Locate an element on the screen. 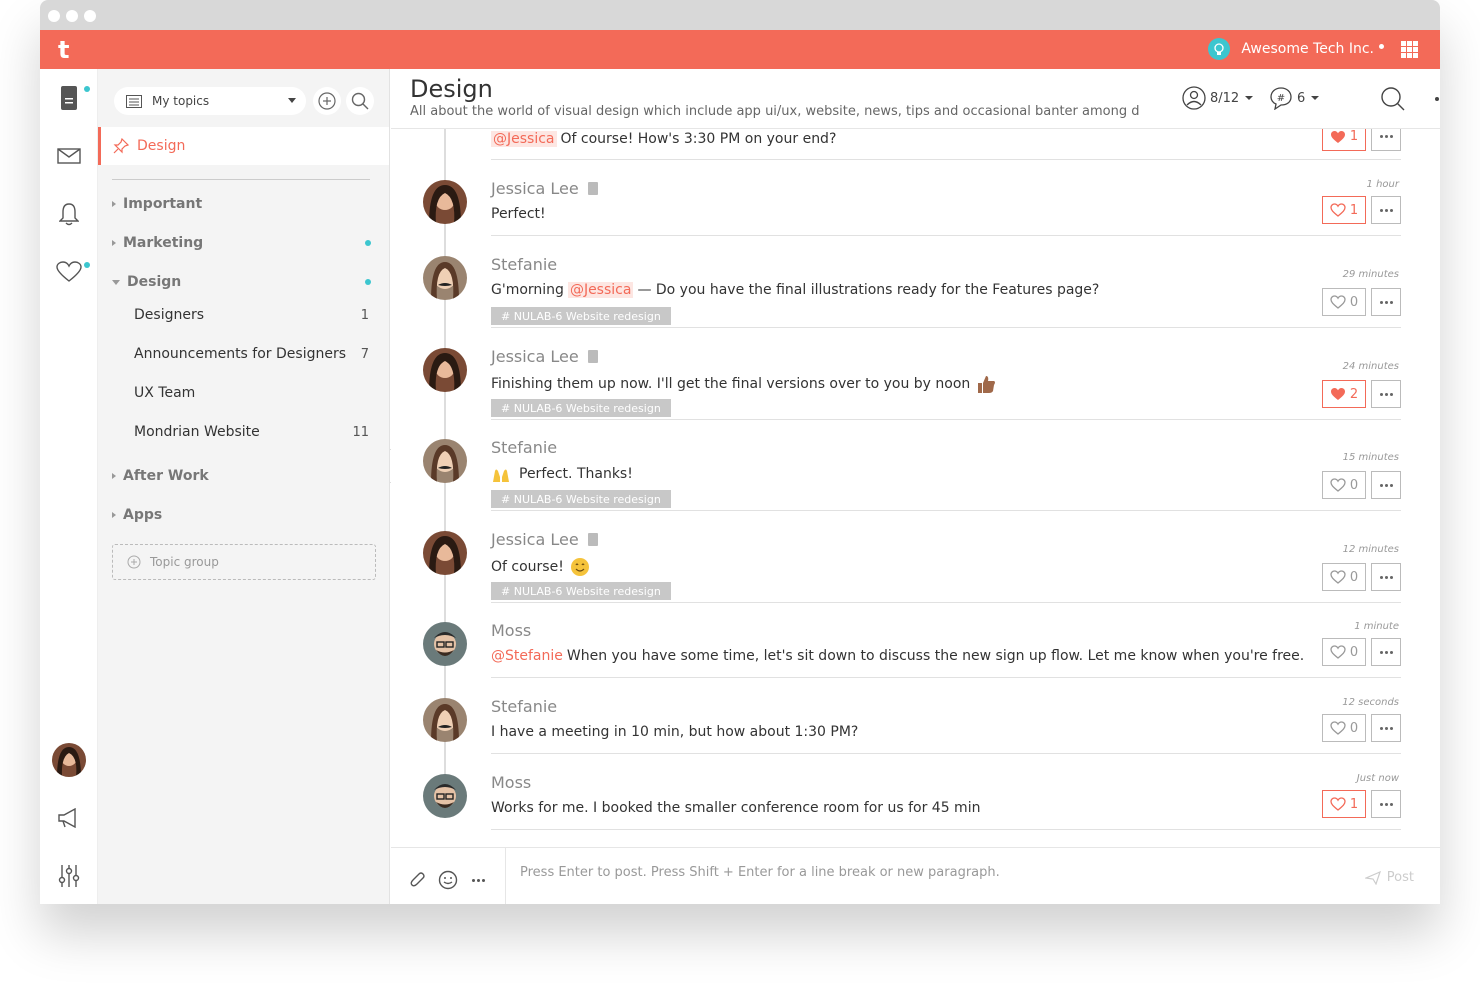 This screenshot has height=986, width=1480. subtopic-announcements: Announcements for Designers is located at coordinates (240, 354).